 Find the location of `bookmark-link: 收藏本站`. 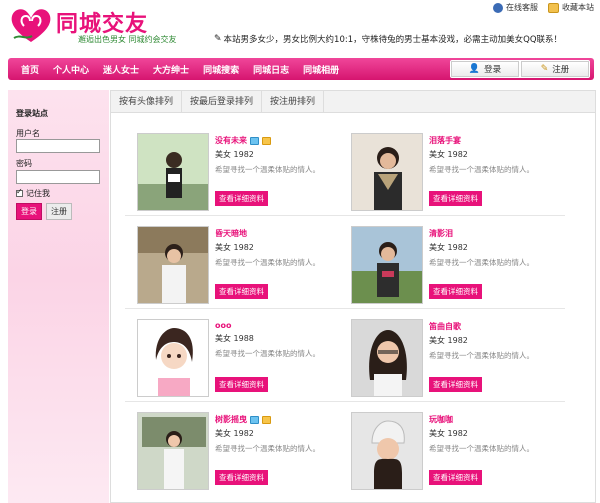

bookmark-link: 收藏本站 is located at coordinates (571, 7).